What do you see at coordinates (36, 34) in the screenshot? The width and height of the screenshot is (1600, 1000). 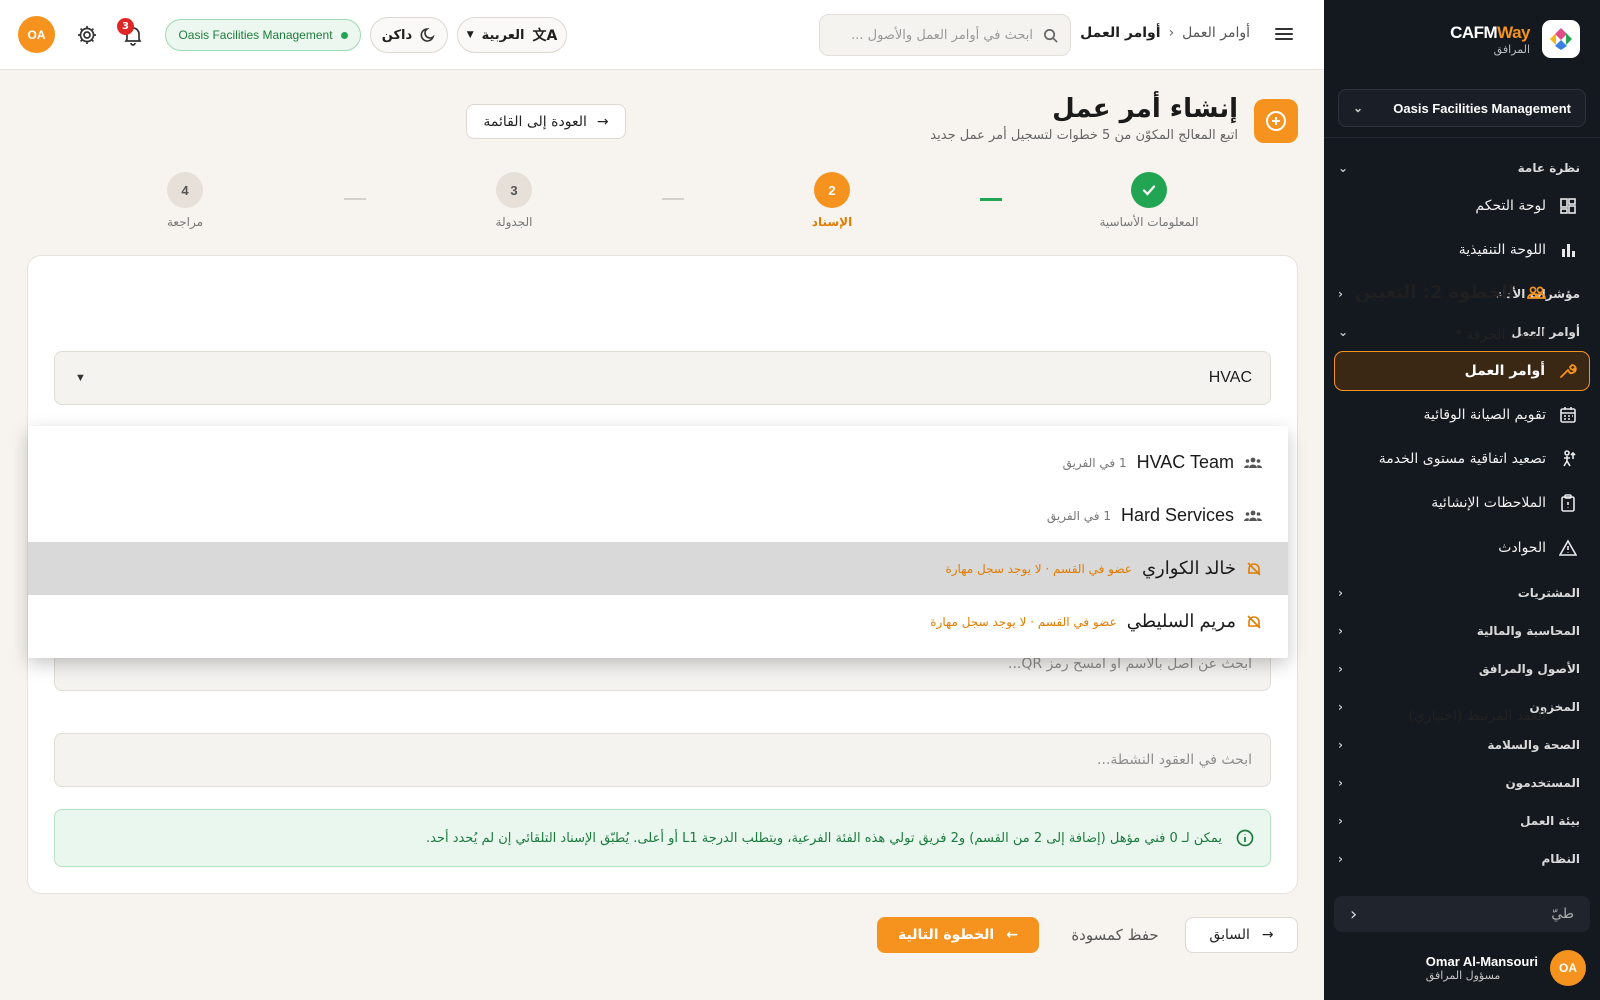 I see `avatar: OA` at bounding box center [36, 34].